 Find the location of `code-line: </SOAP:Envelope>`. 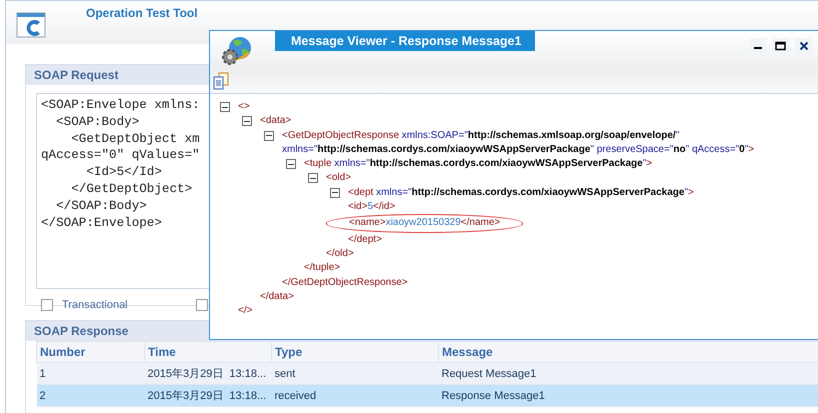

code-line: </SOAP:Envelope> is located at coordinates (101, 223).